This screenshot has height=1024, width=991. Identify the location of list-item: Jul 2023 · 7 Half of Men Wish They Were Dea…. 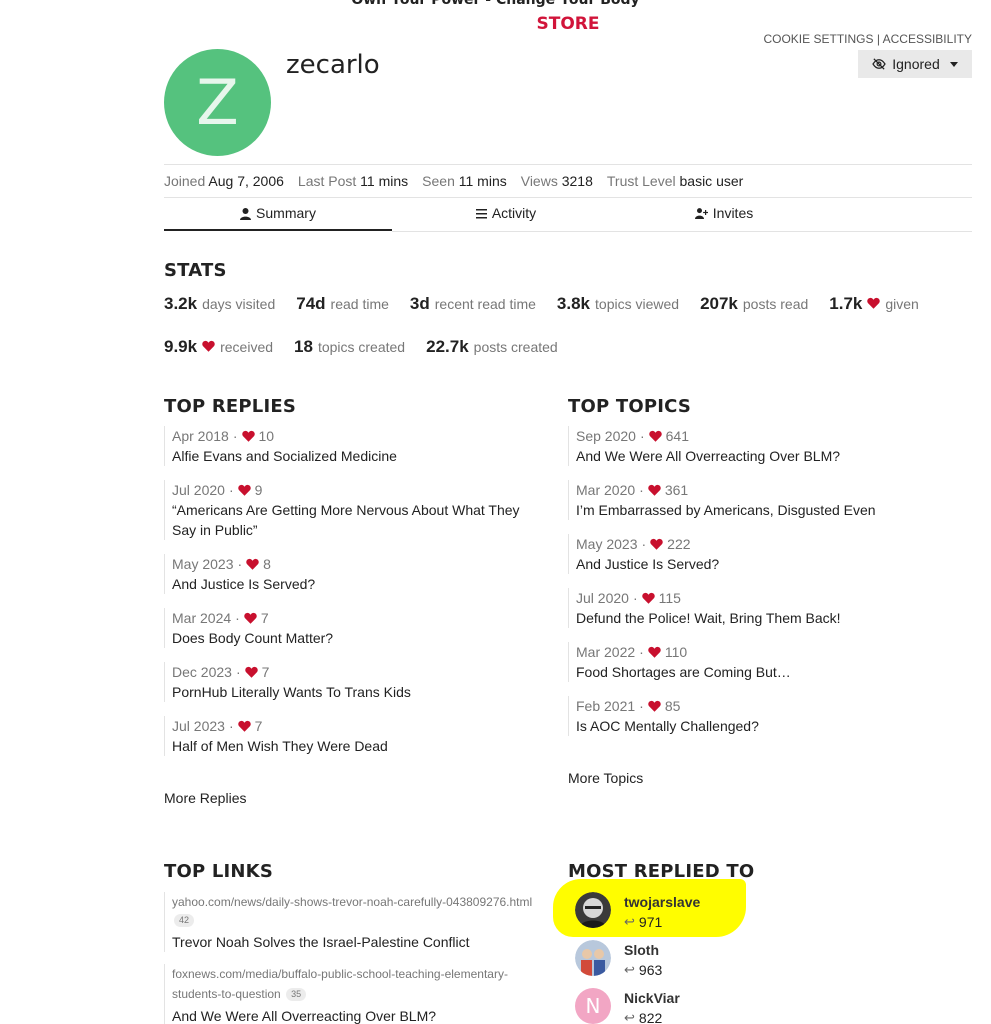
(354, 736).